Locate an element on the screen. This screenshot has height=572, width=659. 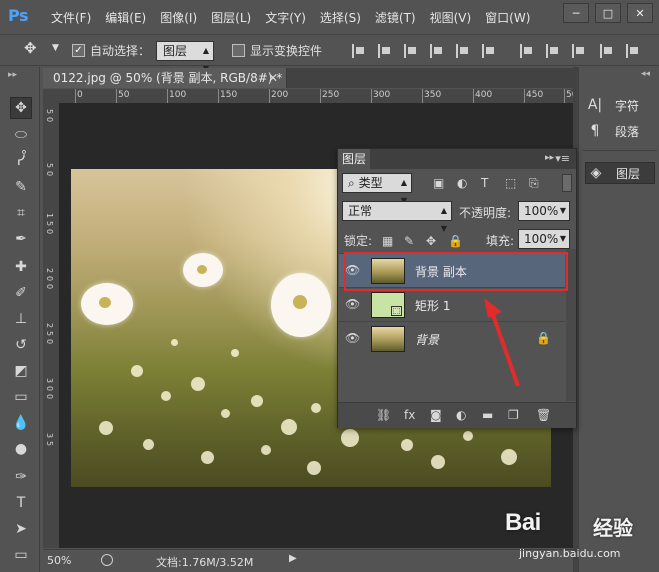
lock-position-icon: ✥ is located at coordinates (431, 241).